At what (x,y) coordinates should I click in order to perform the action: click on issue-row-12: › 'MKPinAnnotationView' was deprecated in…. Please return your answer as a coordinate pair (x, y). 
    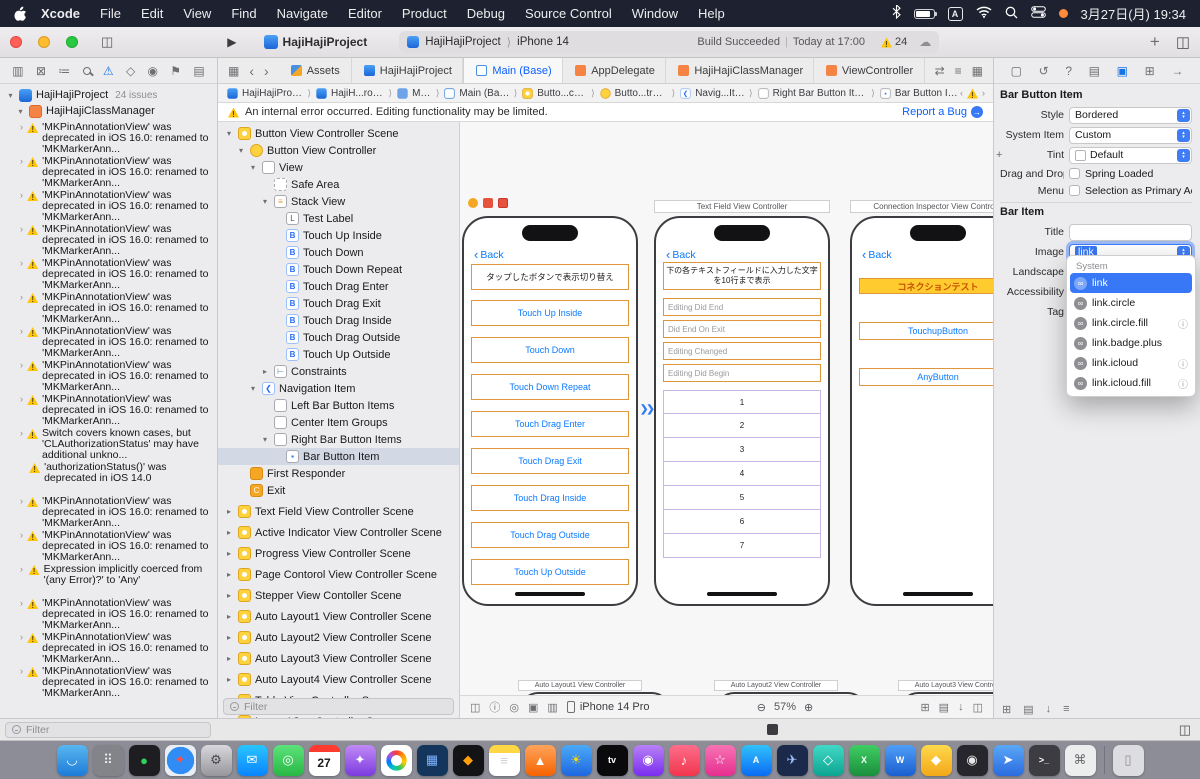
    Looking at the image, I should click on (108, 511).